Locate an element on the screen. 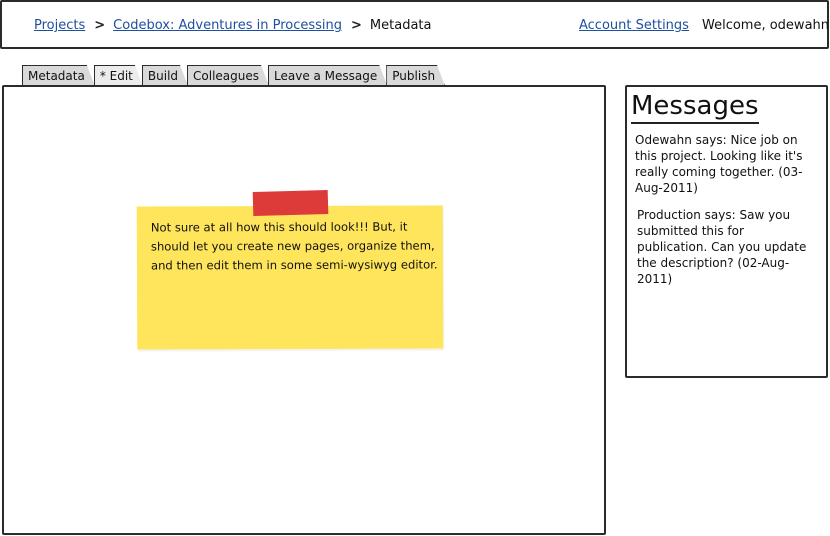 The image size is (830, 536). tape-icon is located at coordinates (290, 203).